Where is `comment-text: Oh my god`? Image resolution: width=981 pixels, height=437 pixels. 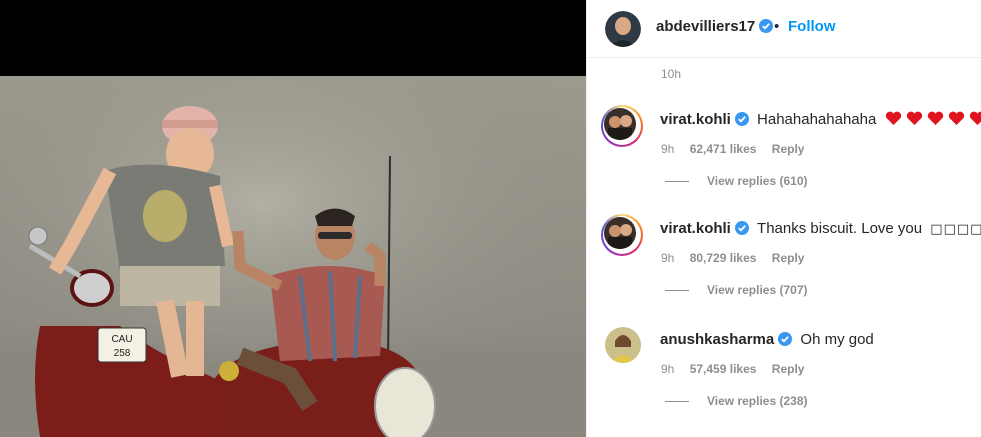 comment-text: Oh my god is located at coordinates (837, 339).